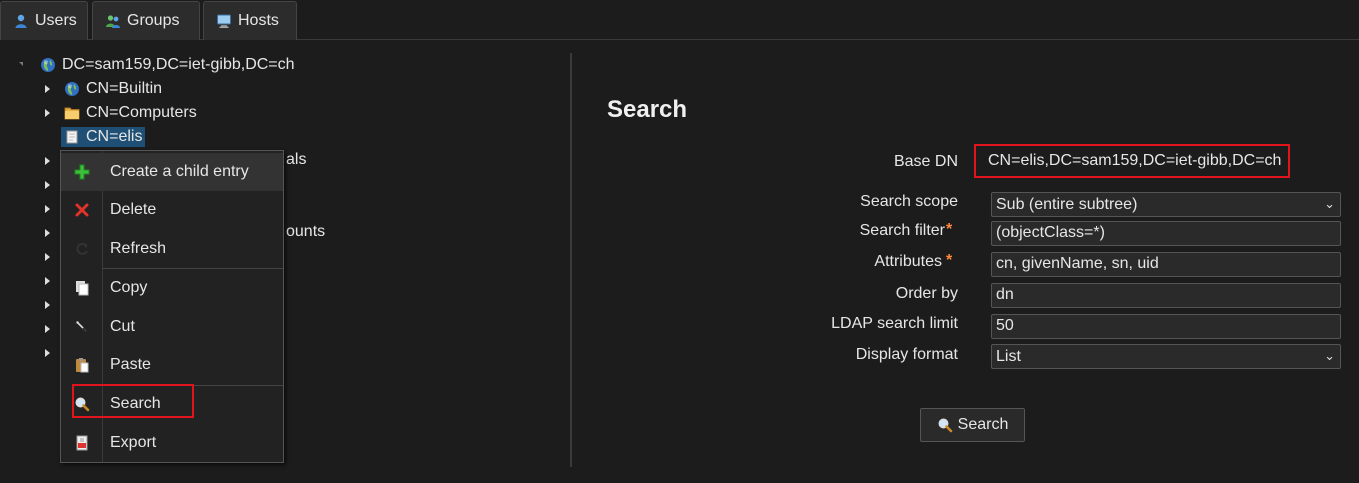 The height and width of the screenshot is (483, 1359). I want to click on menu-item-label: Paste, so click(130, 364).